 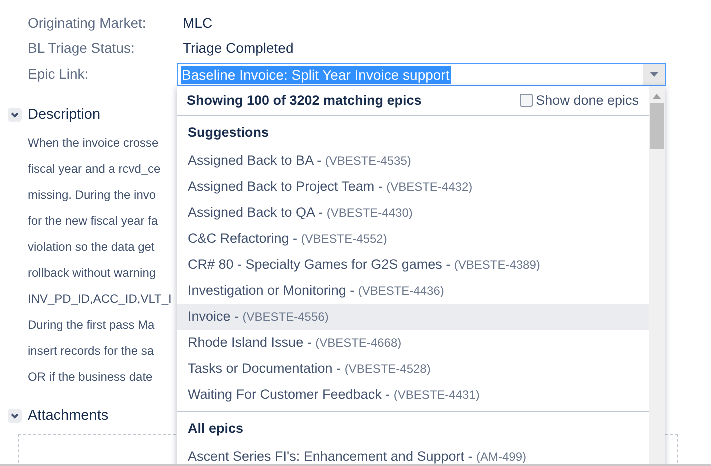 I want to click on description-text: During the first pass Ma, so click(x=91, y=325).